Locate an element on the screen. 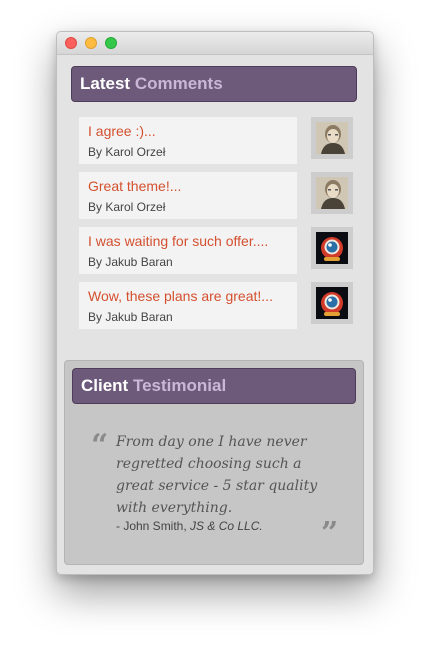 The height and width of the screenshot is (653, 428). testimonial-signature: - John Smith, JS & Co LLC. is located at coordinates (216, 526).